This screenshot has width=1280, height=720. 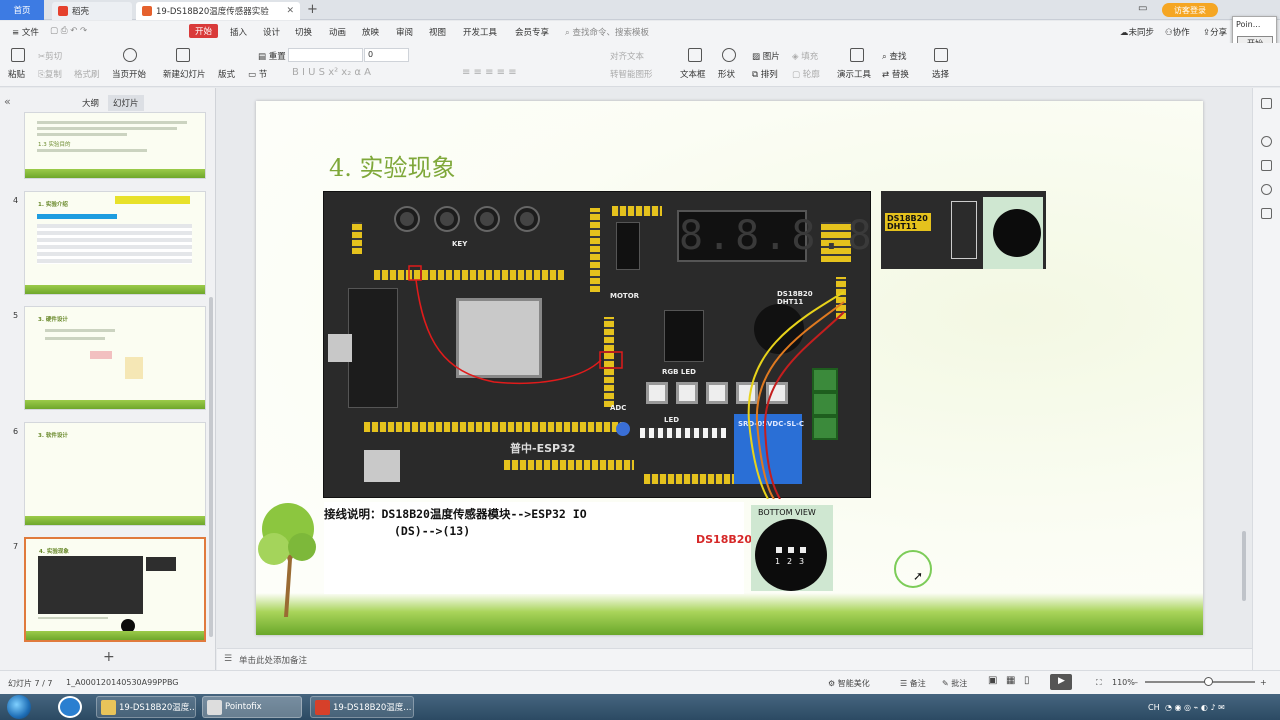 What do you see at coordinates (627, 56) in the screenshot?
I see `align-text-button: 对齐文本` at bounding box center [627, 56].